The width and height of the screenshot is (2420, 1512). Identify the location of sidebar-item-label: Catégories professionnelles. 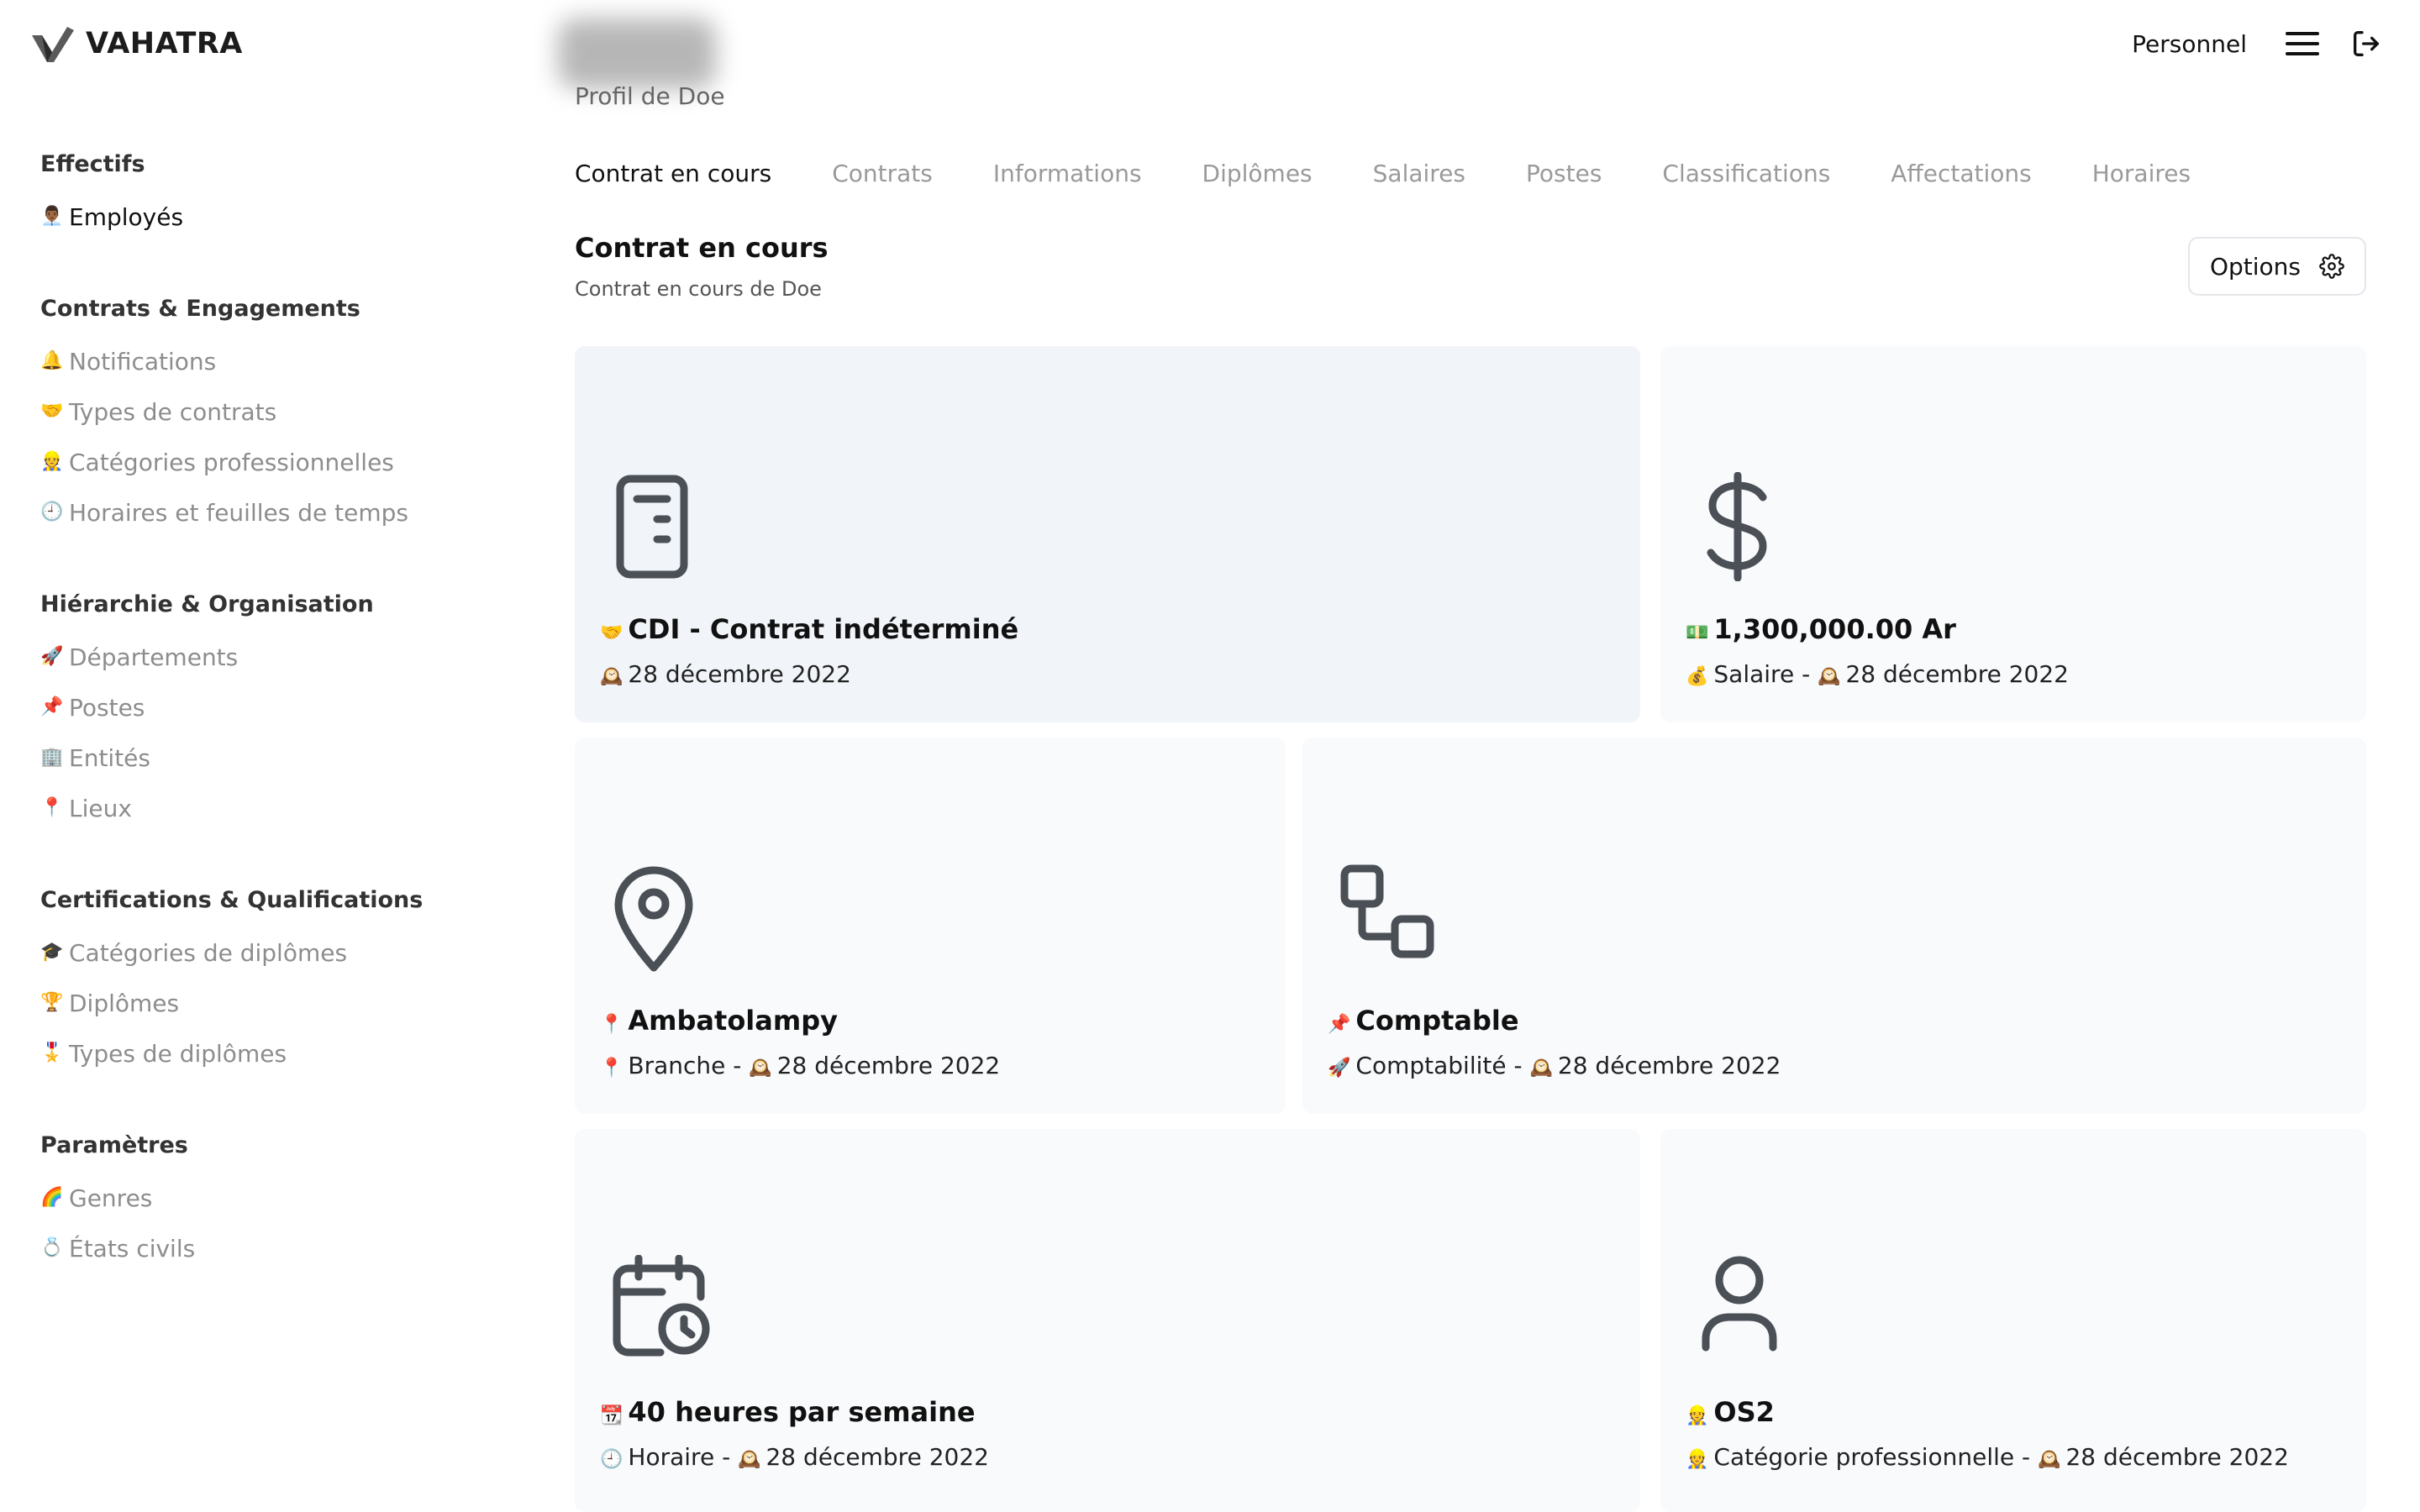
(232, 462).